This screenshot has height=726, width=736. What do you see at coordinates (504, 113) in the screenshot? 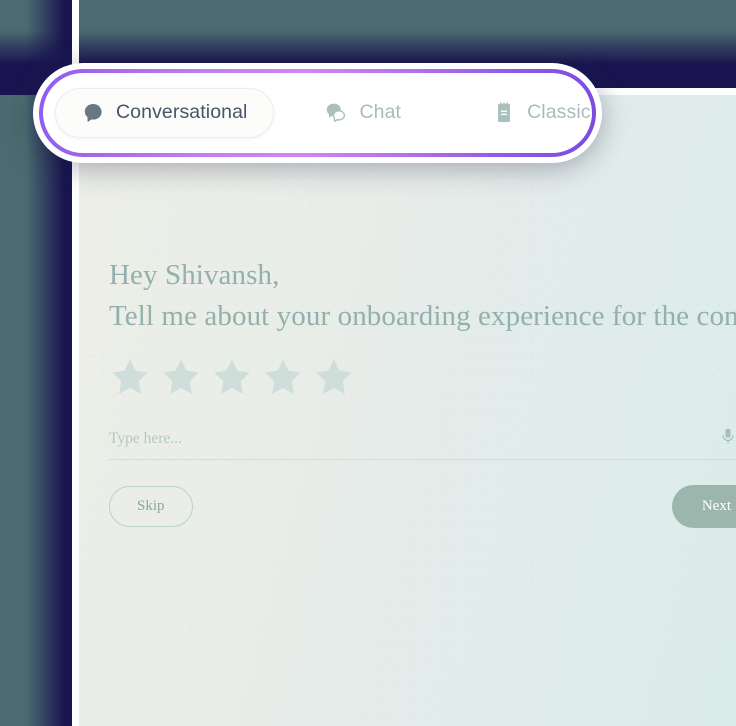
I see `notepad-icon` at bounding box center [504, 113].